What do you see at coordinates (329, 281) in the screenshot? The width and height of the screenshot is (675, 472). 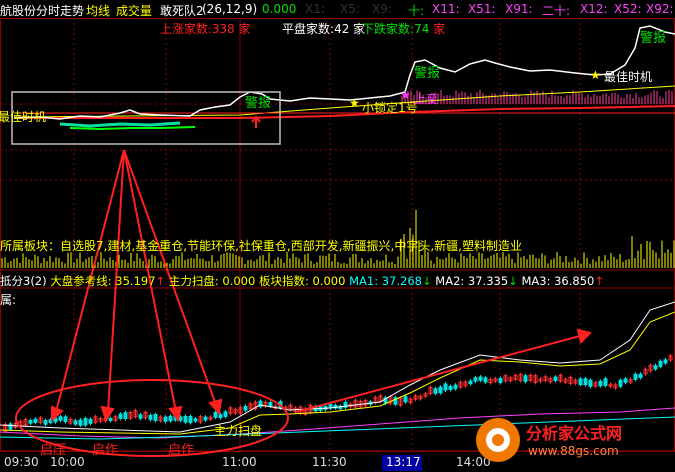 I see `sector-index-value: 0.000` at bounding box center [329, 281].